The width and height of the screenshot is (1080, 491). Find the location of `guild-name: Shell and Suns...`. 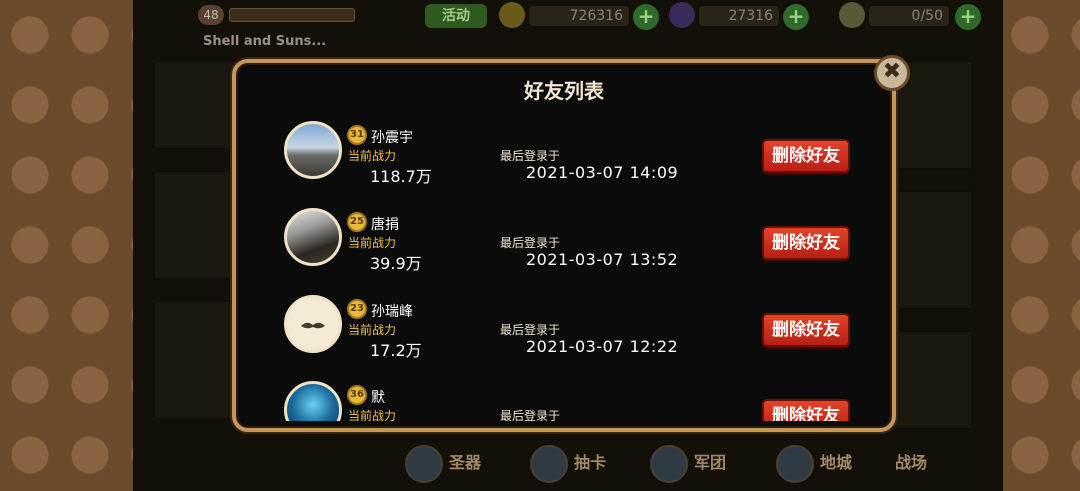

guild-name: Shell and Suns... is located at coordinates (265, 41).